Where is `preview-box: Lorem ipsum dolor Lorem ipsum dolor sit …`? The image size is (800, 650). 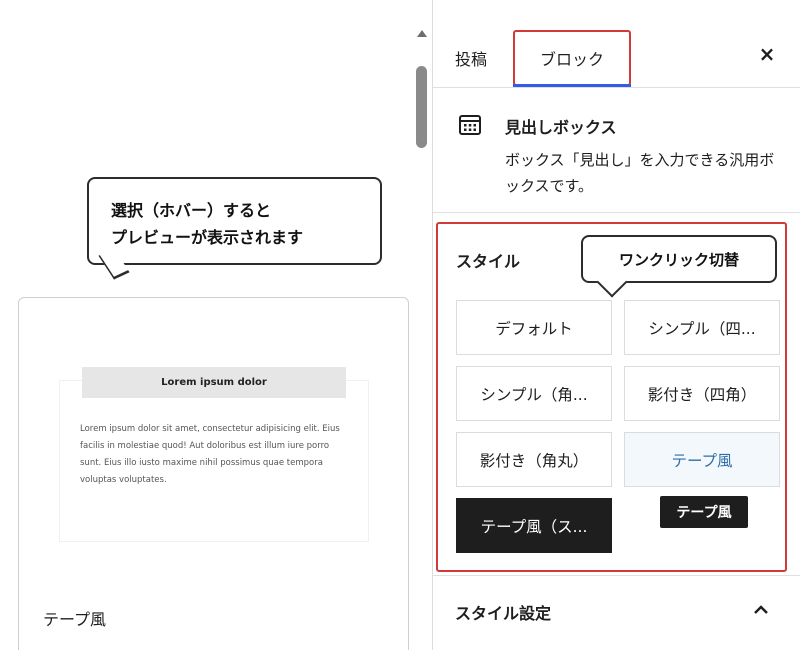 preview-box: Lorem ipsum dolor Lorem ipsum dolor sit … is located at coordinates (214, 454).